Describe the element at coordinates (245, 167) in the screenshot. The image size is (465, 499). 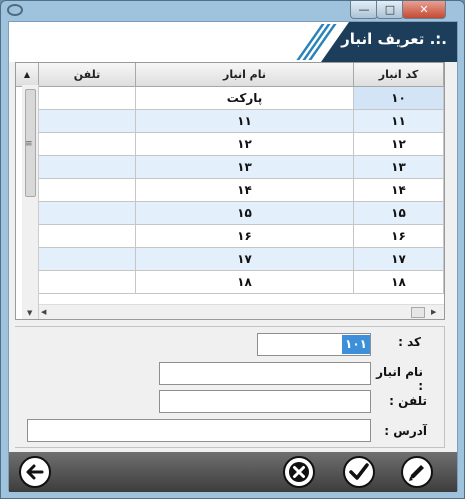
I see `cell-name: ۱۳` at that location.